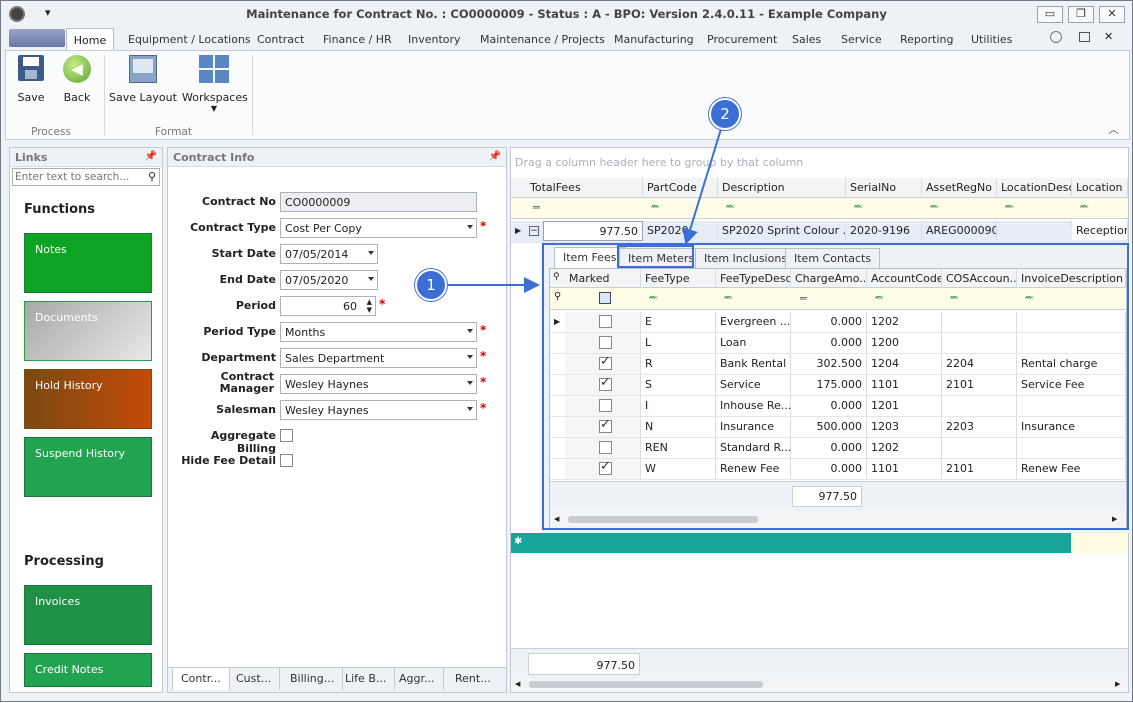 Image resolution: width=1133 pixels, height=703 pixels. I want to click on callout-2-marker: 2, so click(725, 114).